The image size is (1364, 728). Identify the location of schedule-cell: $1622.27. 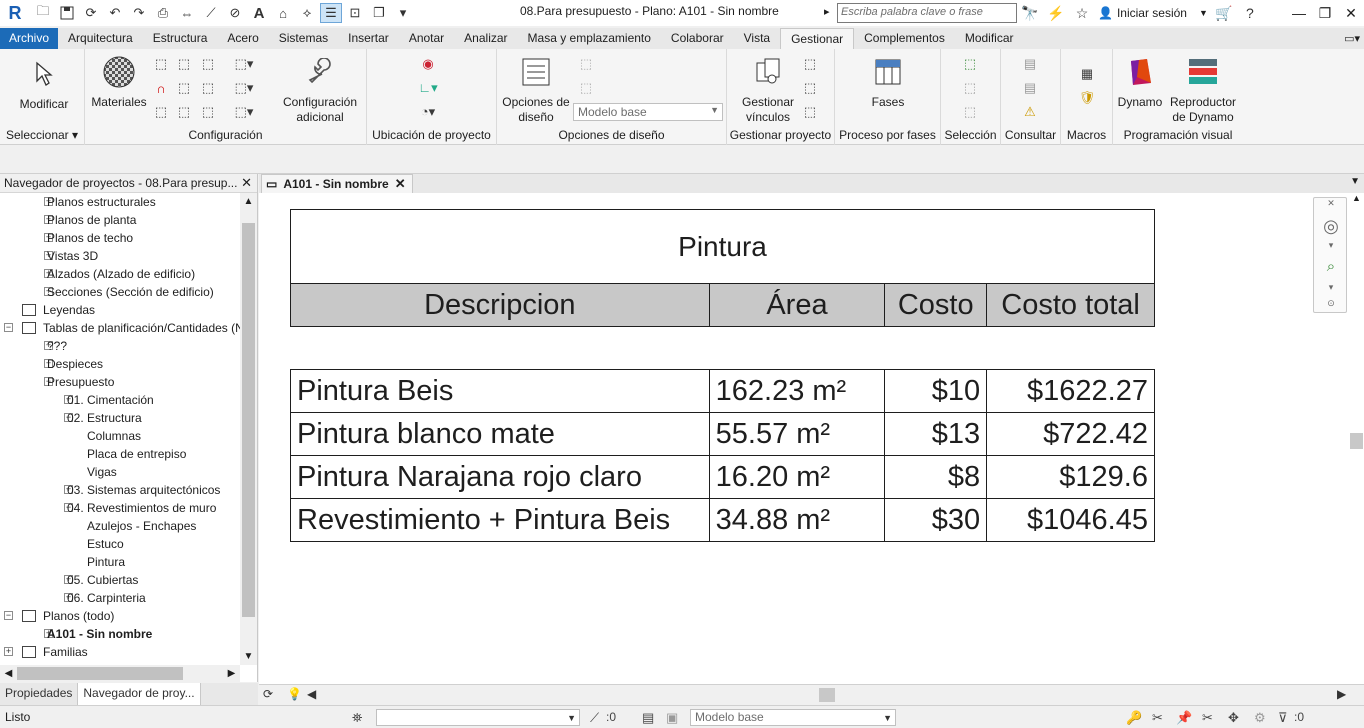
(1070, 391).